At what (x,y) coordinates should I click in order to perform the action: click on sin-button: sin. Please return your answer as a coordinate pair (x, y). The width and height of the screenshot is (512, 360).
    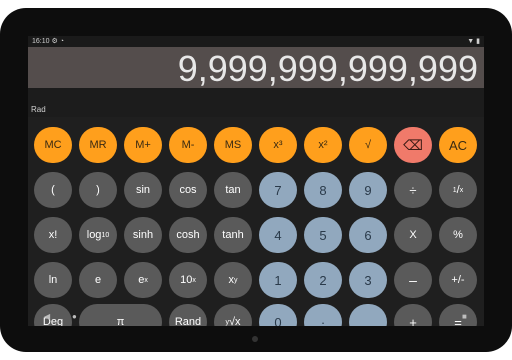
    Looking at the image, I should click on (143, 190).